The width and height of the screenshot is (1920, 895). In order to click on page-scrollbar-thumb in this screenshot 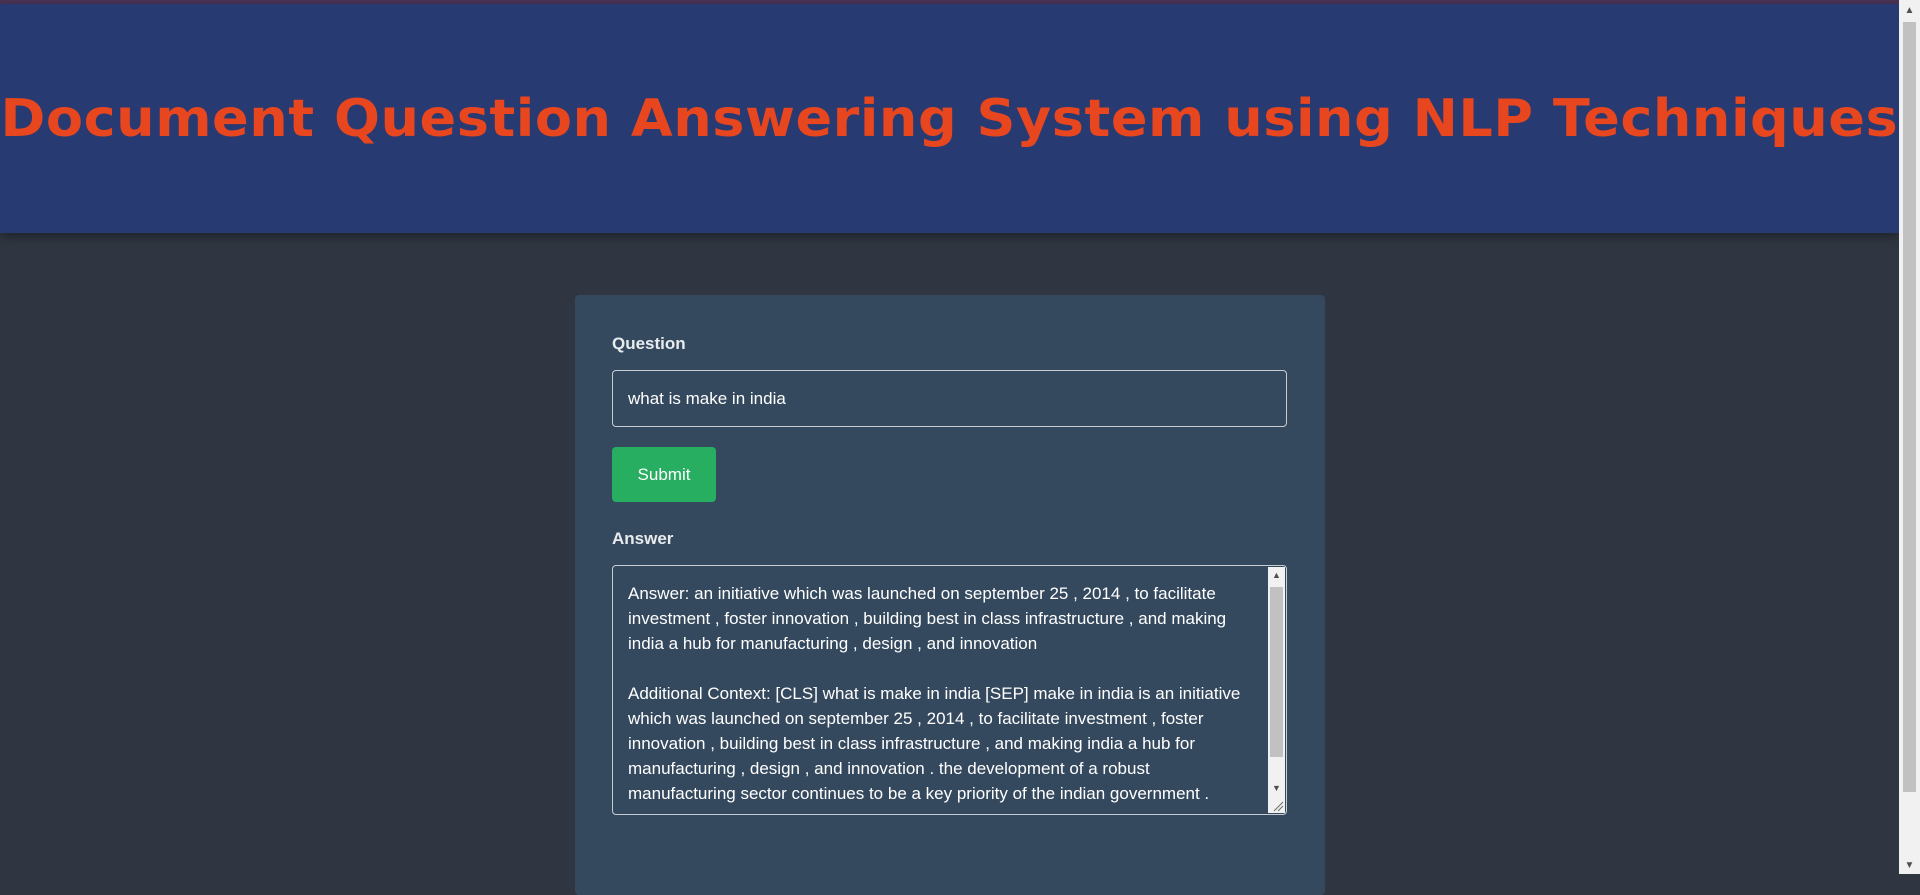, I will do `click(1909, 407)`.